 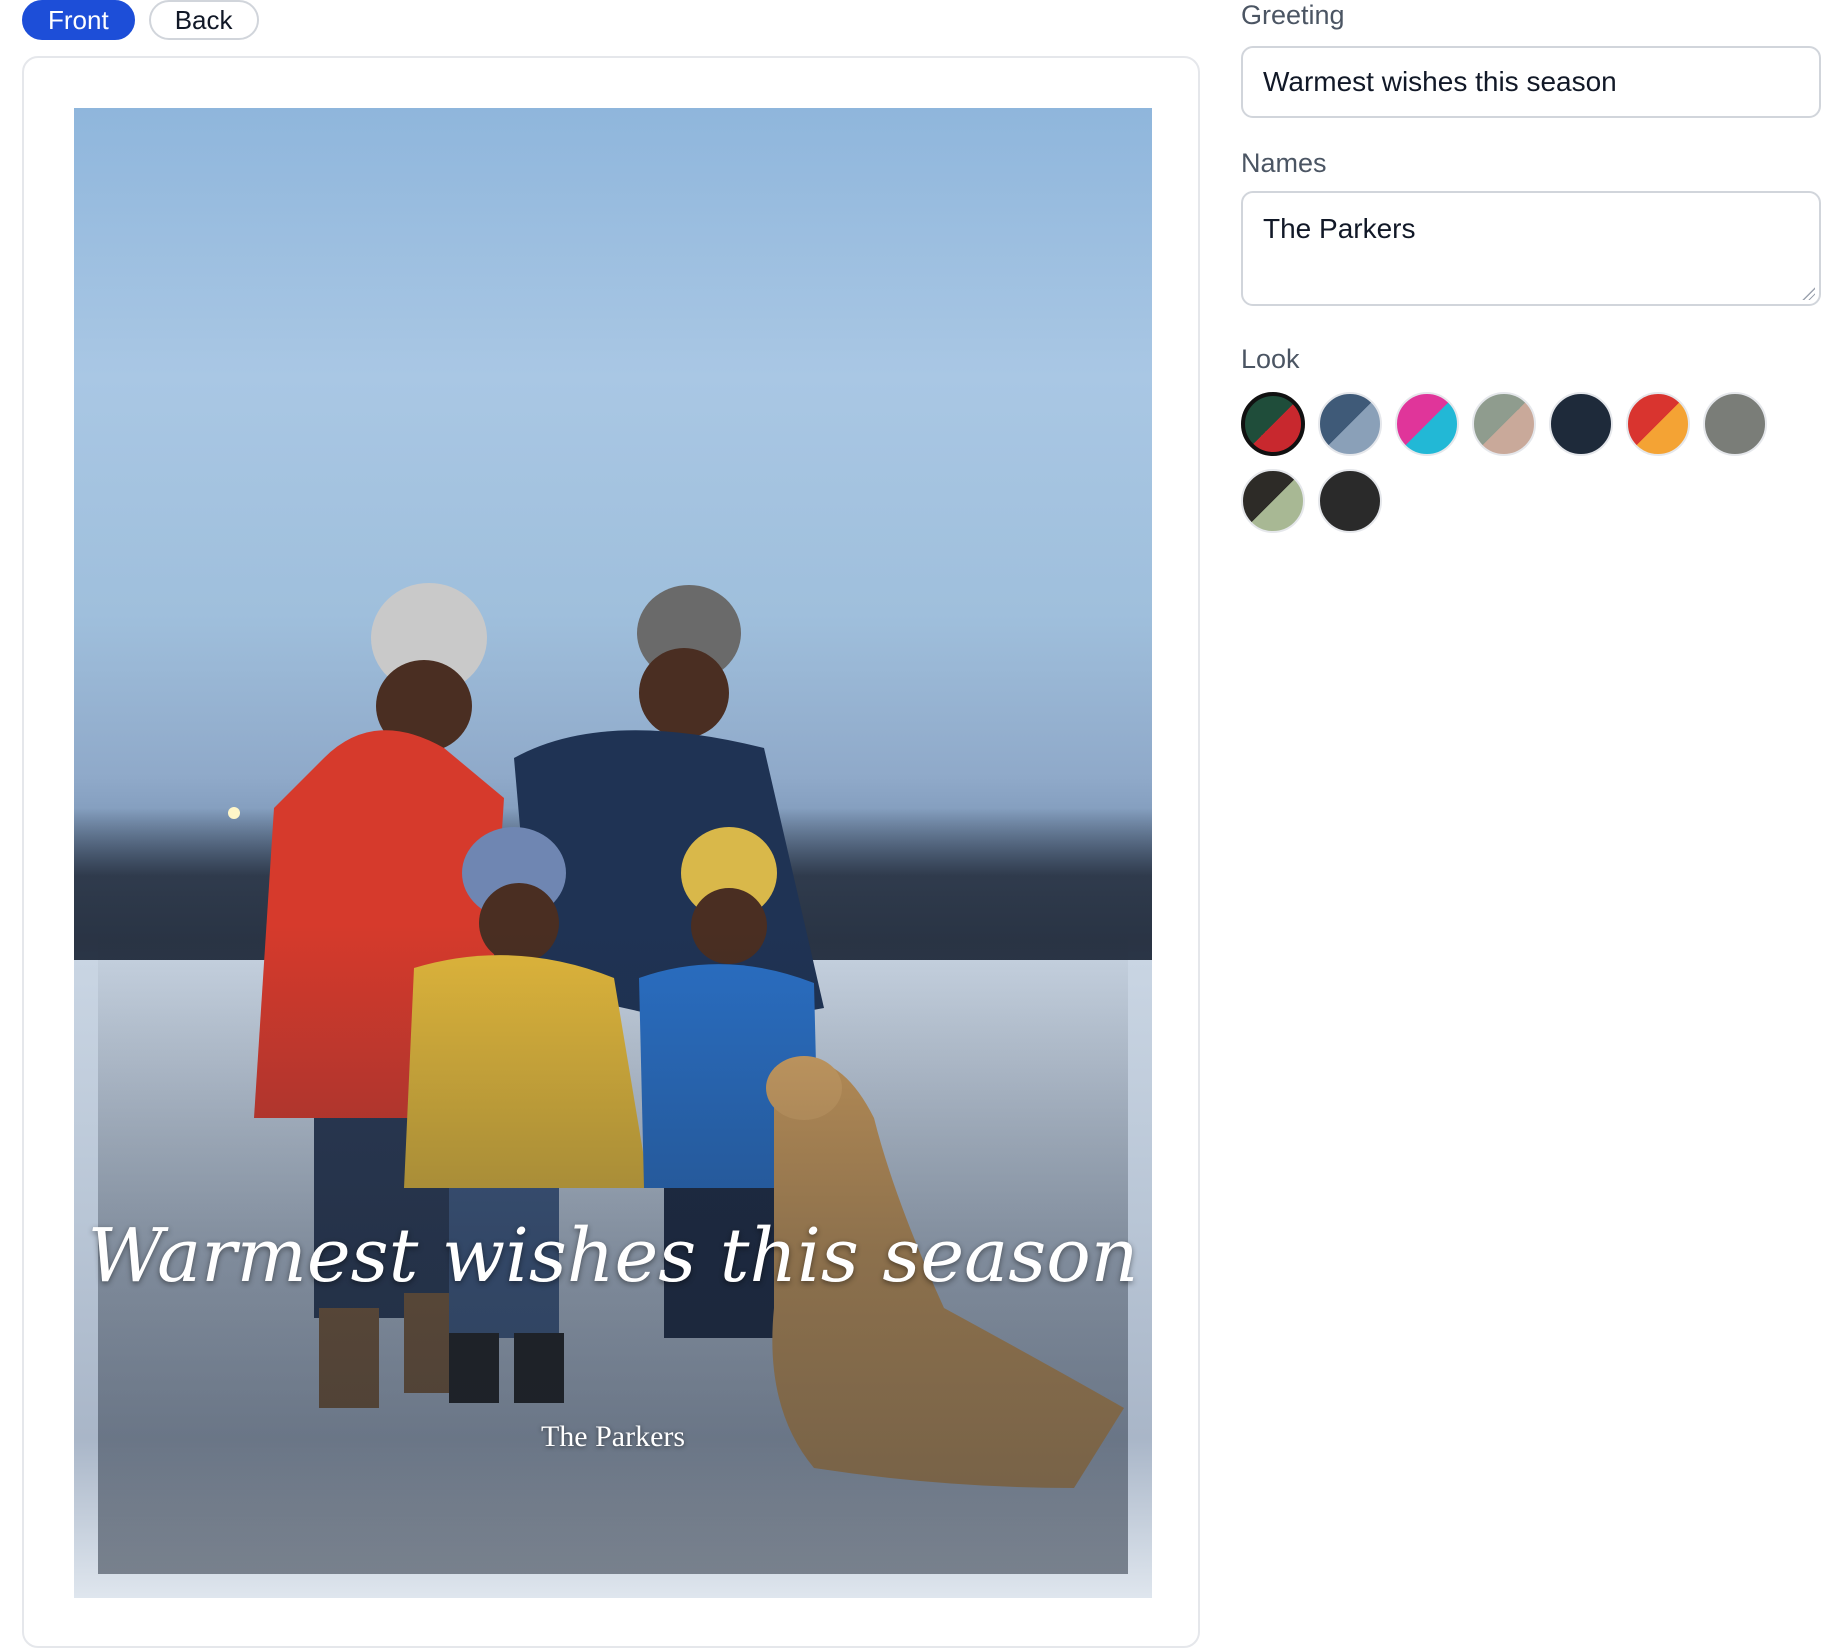 What do you see at coordinates (613, 1436) in the screenshot?
I see `card-names-text: The Parkers` at bounding box center [613, 1436].